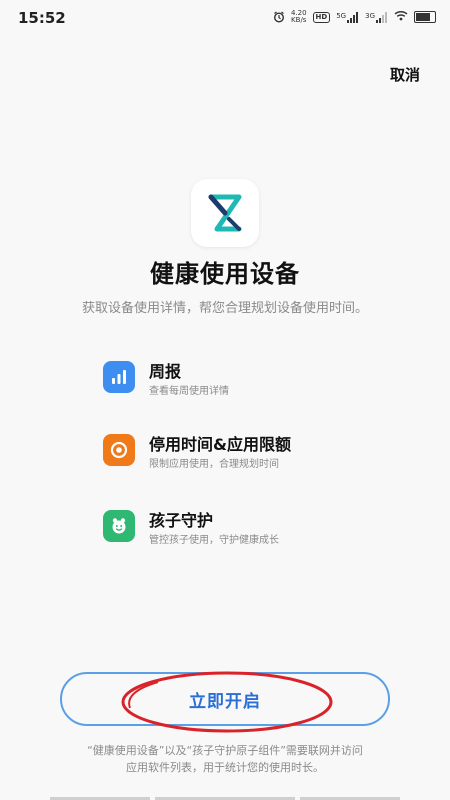 Image resolution: width=450 pixels, height=800 pixels. I want to click on signal-5g: 5G, so click(347, 17).